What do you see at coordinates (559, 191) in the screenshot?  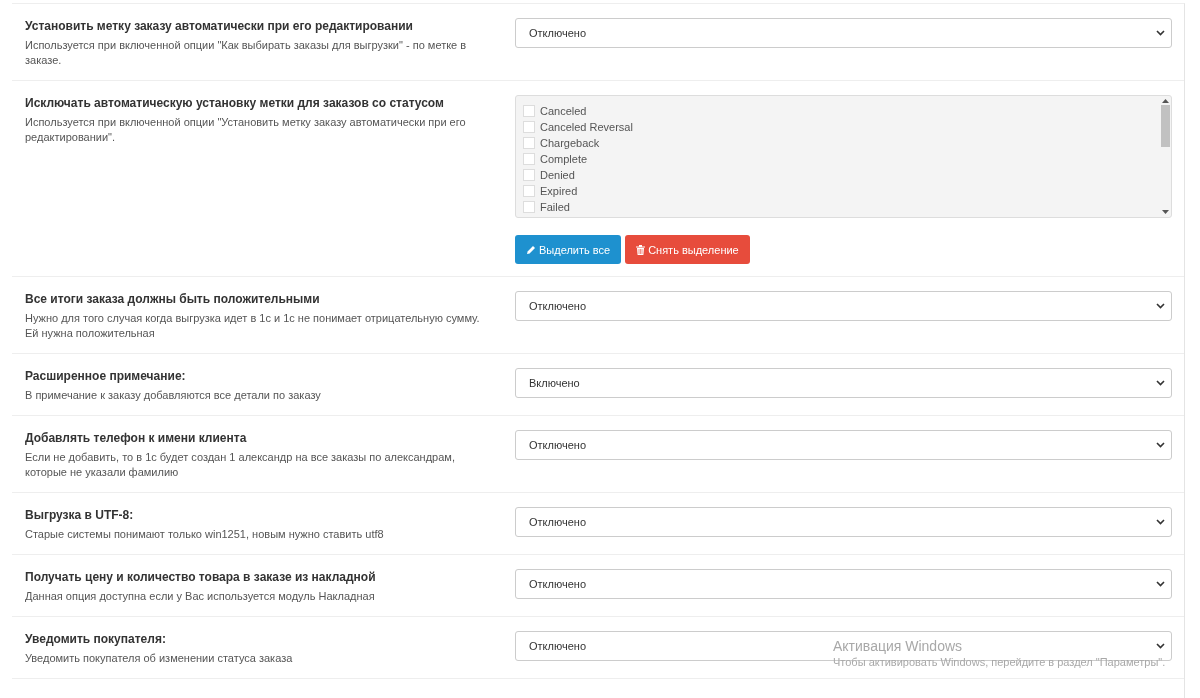 I see `status-label: Expired` at bounding box center [559, 191].